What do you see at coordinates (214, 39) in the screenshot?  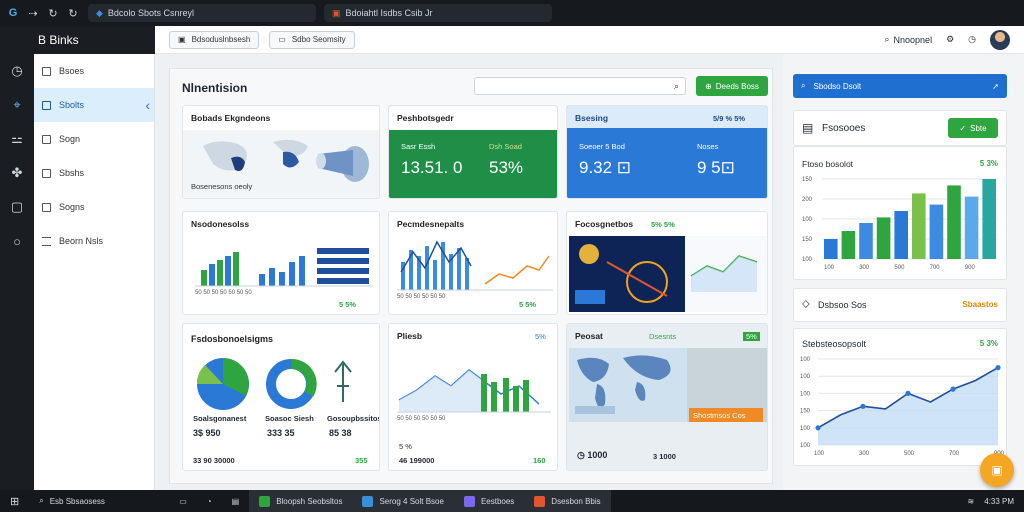 I see `top-button-1: ▣ Bdsoduslnbsesh` at bounding box center [214, 39].